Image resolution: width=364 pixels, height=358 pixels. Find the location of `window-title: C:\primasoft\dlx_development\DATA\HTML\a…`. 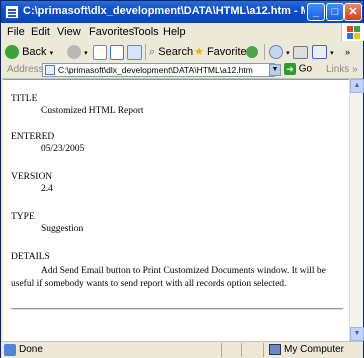

window-title: C:\primasoft\dlx_development\DATA\HTML\a… is located at coordinates (164, 11).